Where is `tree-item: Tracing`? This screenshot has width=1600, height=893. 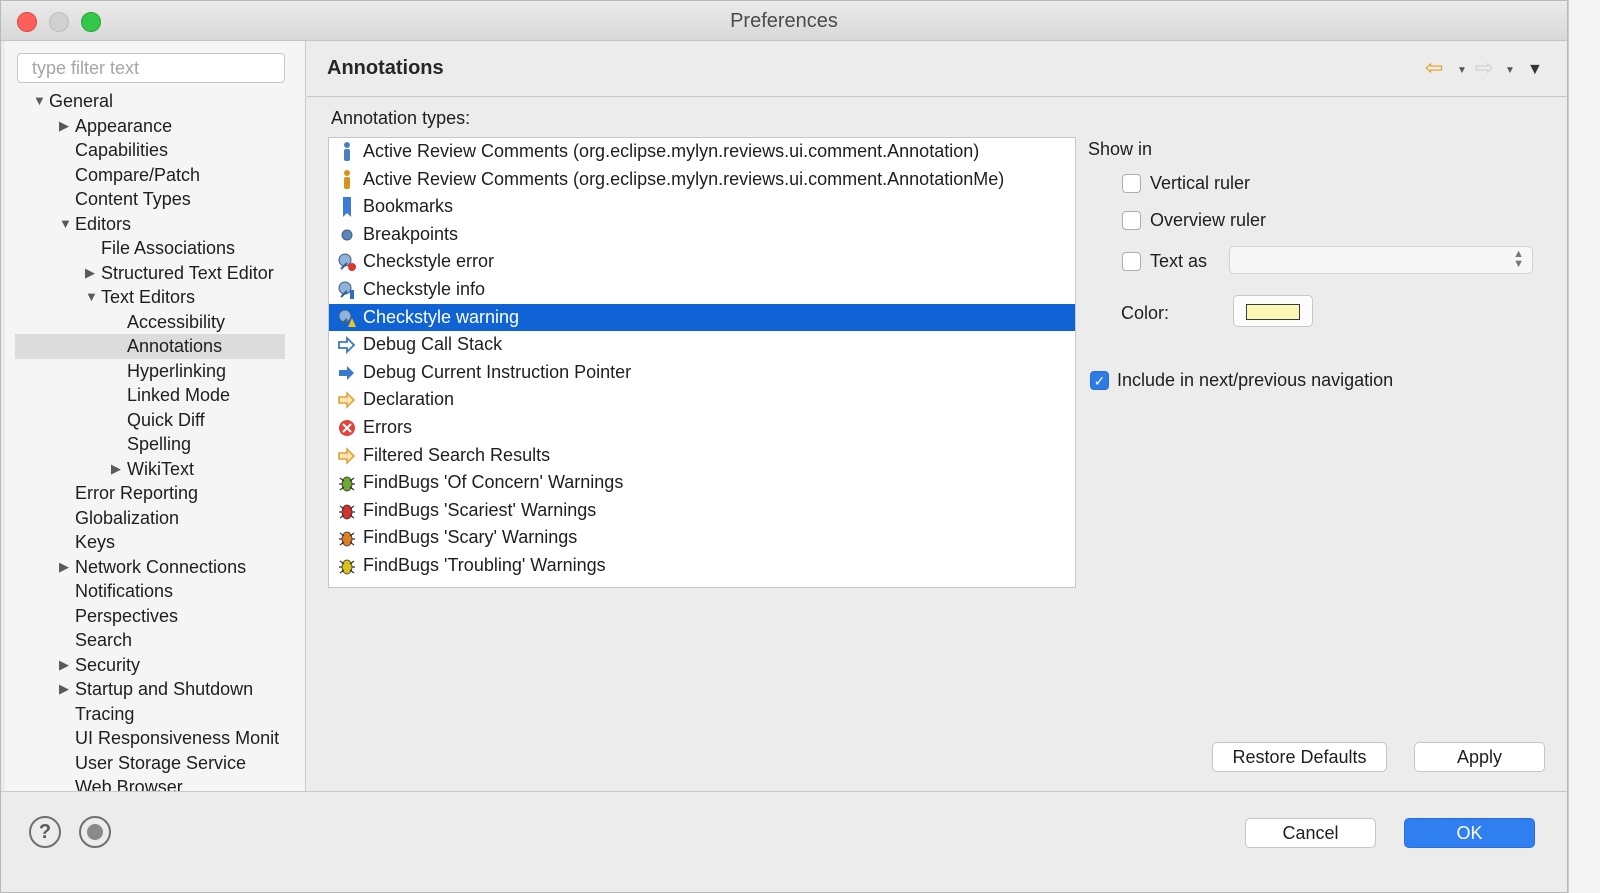
tree-item: Tracing is located at coordinates (150, 714).